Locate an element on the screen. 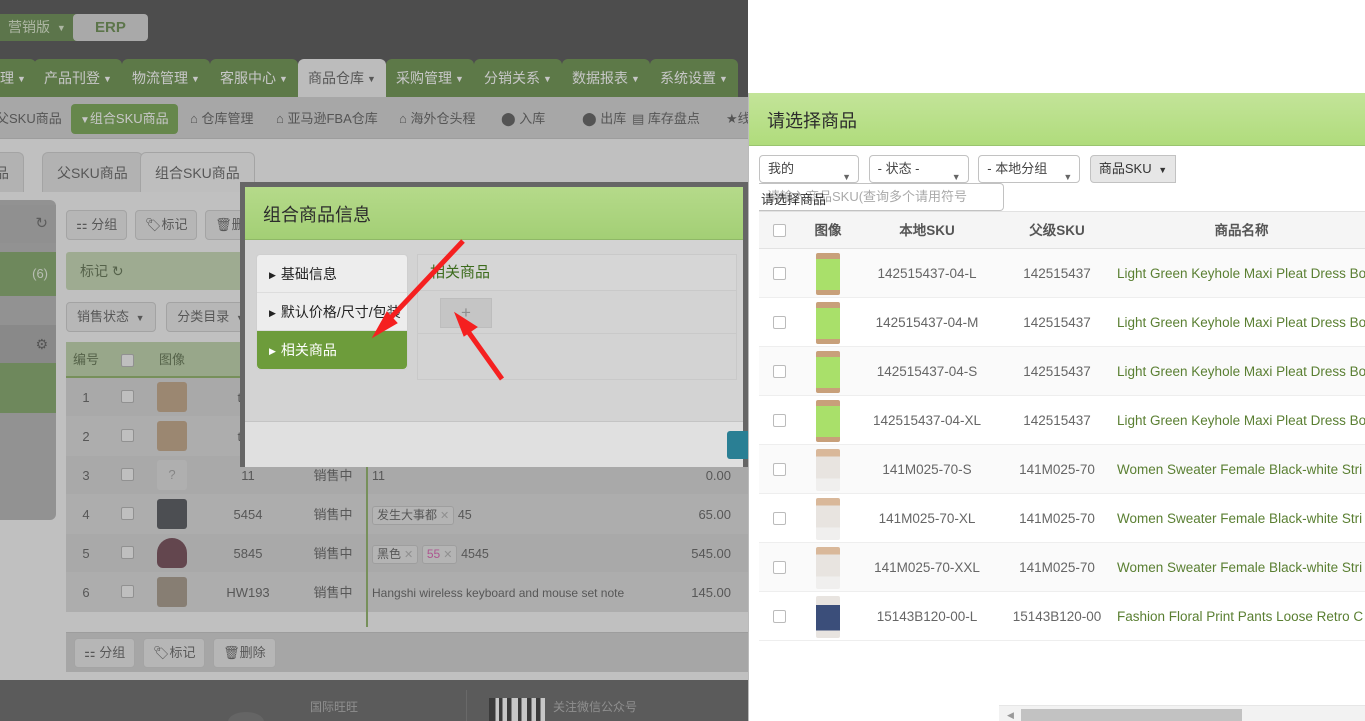 This screenshot has width=1365, height=721. subnav-amazon-fba: ⌂ 亚马逊FBA仓库 is located at coordinates (327, 119).